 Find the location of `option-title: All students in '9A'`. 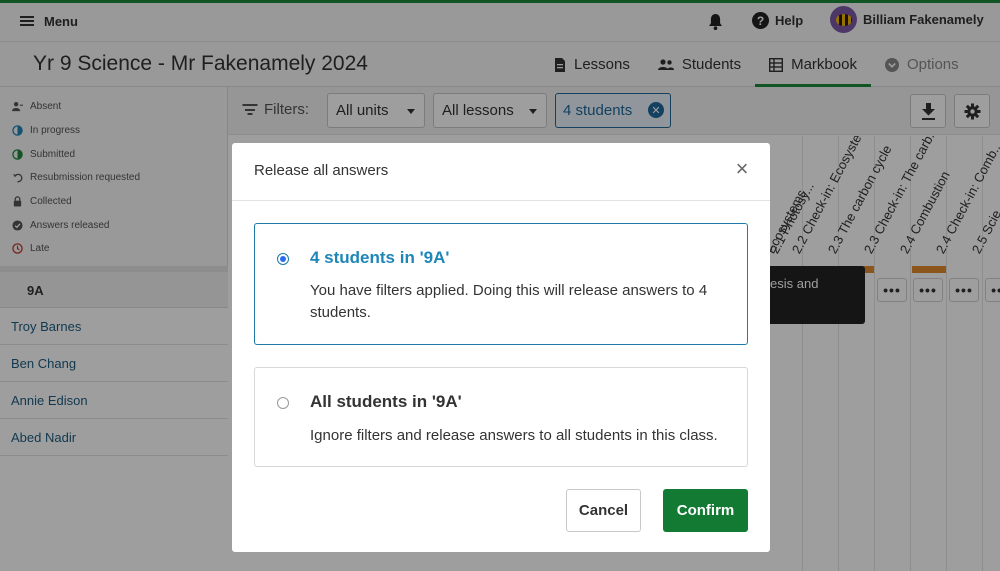

option-title: All students in '9A' is located at coordinates (386, 401).